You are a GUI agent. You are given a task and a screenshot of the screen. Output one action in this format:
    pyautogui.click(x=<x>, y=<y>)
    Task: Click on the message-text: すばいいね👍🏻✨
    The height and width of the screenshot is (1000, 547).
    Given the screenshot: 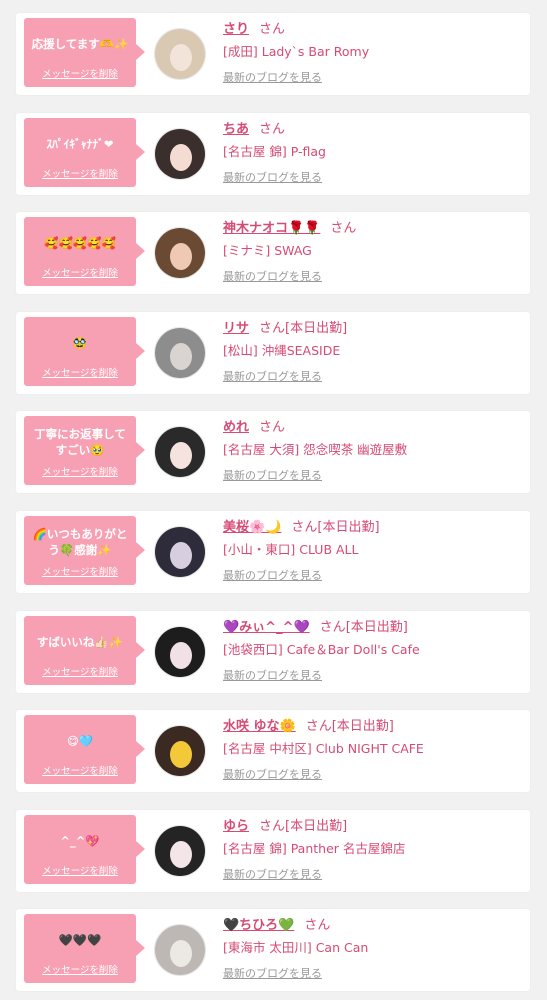 What is the action you would take?
    pyautogui.click(x=80, y=641)
    